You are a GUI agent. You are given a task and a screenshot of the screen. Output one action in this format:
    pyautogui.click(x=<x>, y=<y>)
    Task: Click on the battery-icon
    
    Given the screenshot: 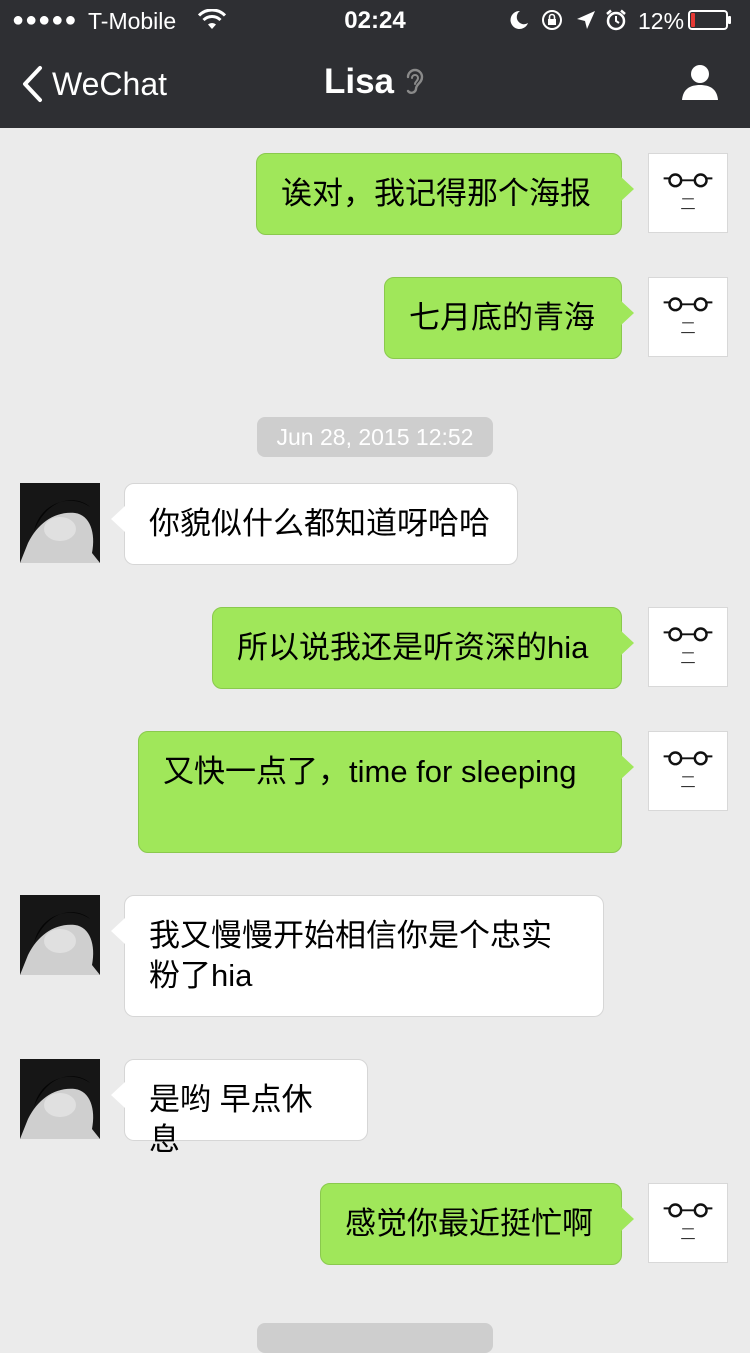 What is the action you would take?
    pyautogui.click(x=709, y=20)
    